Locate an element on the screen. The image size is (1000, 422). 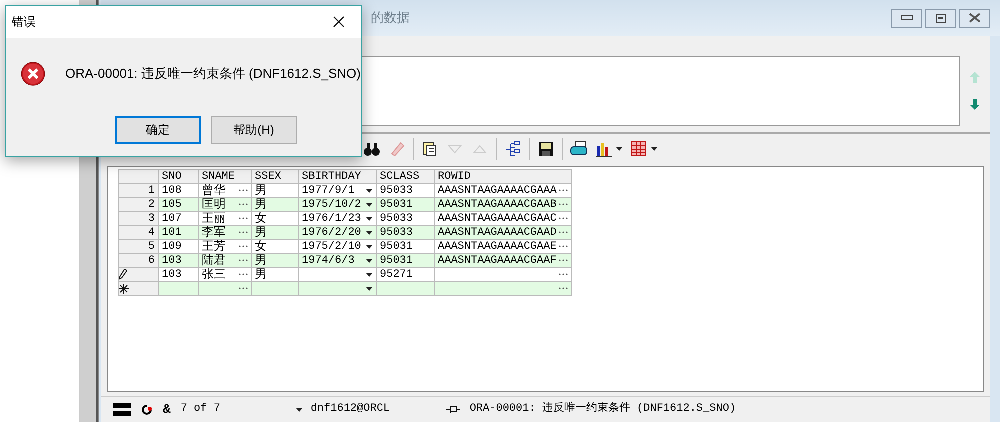
maximize-icon is located at coordinates (941, 18).